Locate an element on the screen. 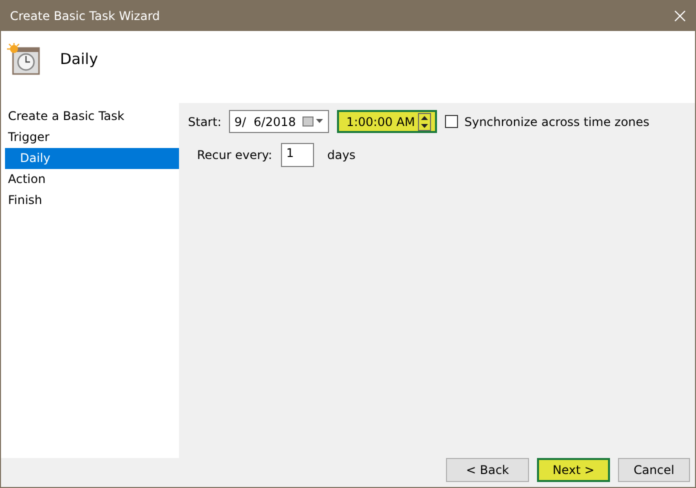 This screenshot has width=696, height=488. sync-checkbox is located at coordinates (451, 121).